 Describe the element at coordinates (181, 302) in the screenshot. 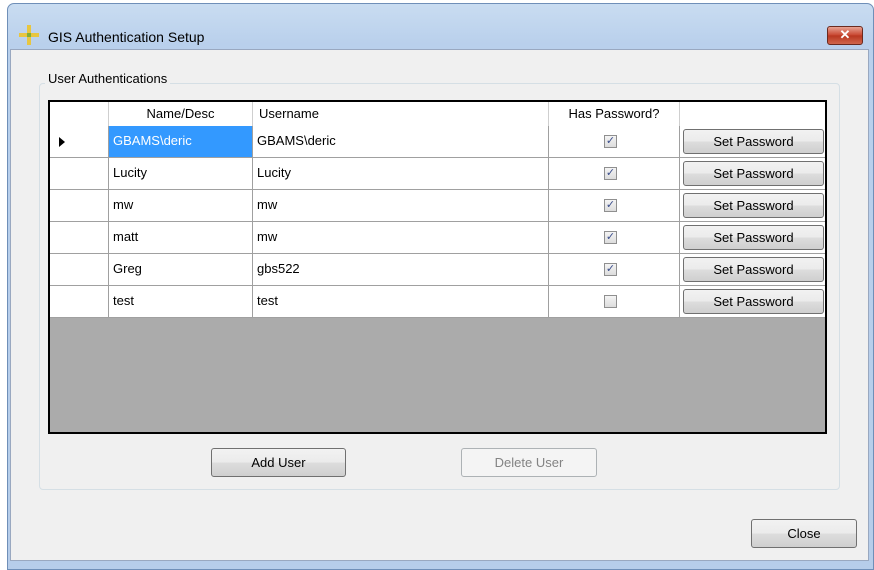

I see `cell-name: test` at that location.